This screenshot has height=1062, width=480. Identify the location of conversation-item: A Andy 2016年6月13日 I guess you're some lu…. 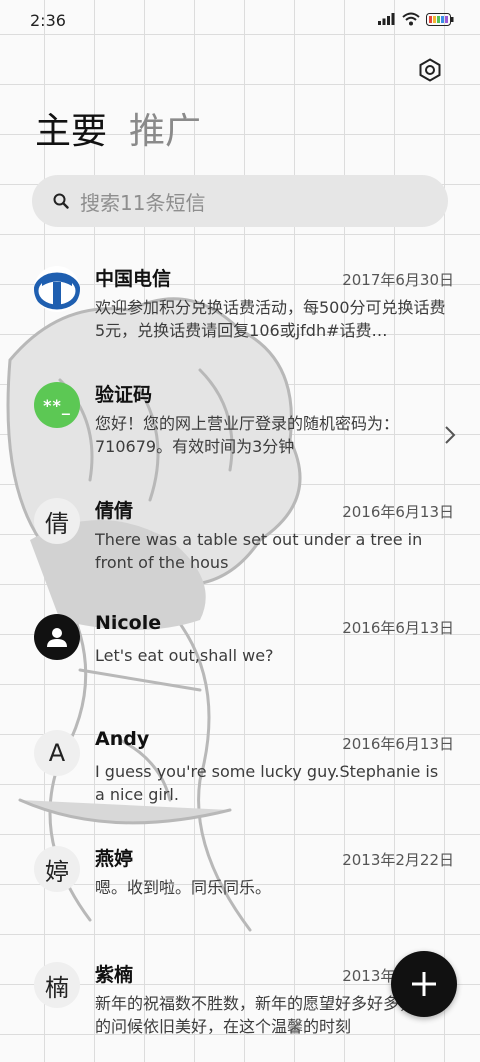
(240, 772).